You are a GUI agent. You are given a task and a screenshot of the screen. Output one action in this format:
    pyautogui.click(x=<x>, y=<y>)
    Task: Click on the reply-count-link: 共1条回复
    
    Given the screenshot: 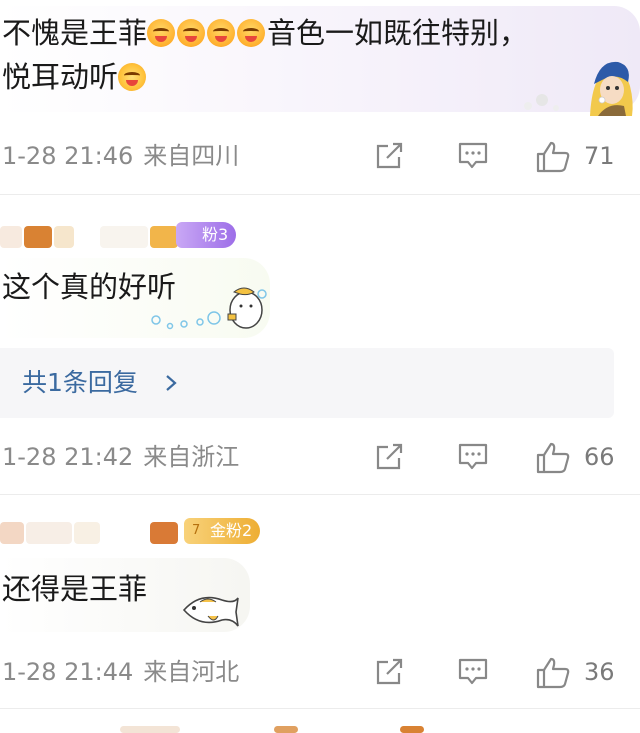 What is the action you would take?
    pyautogui.click(x=80, y=383)
    